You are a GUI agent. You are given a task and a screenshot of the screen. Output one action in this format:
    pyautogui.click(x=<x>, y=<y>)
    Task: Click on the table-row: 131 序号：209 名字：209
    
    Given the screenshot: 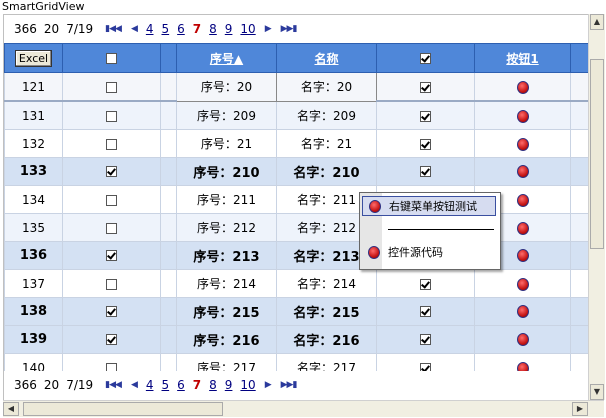 What is the action you would take?
    pyautogui.click(x=296, y=115)
    